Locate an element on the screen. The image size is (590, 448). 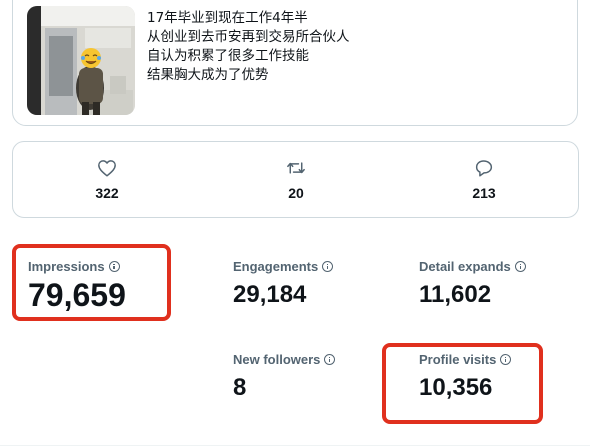
reply-icon is located at coordinates (484, 168).